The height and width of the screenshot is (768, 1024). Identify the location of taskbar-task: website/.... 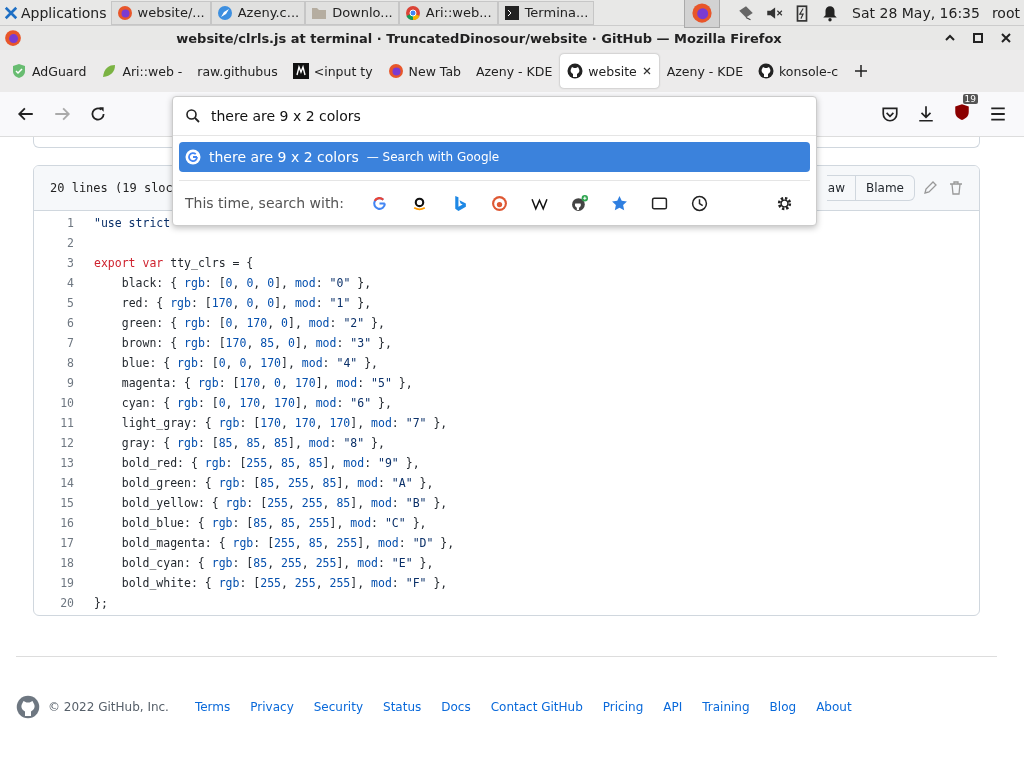
(160, 12).